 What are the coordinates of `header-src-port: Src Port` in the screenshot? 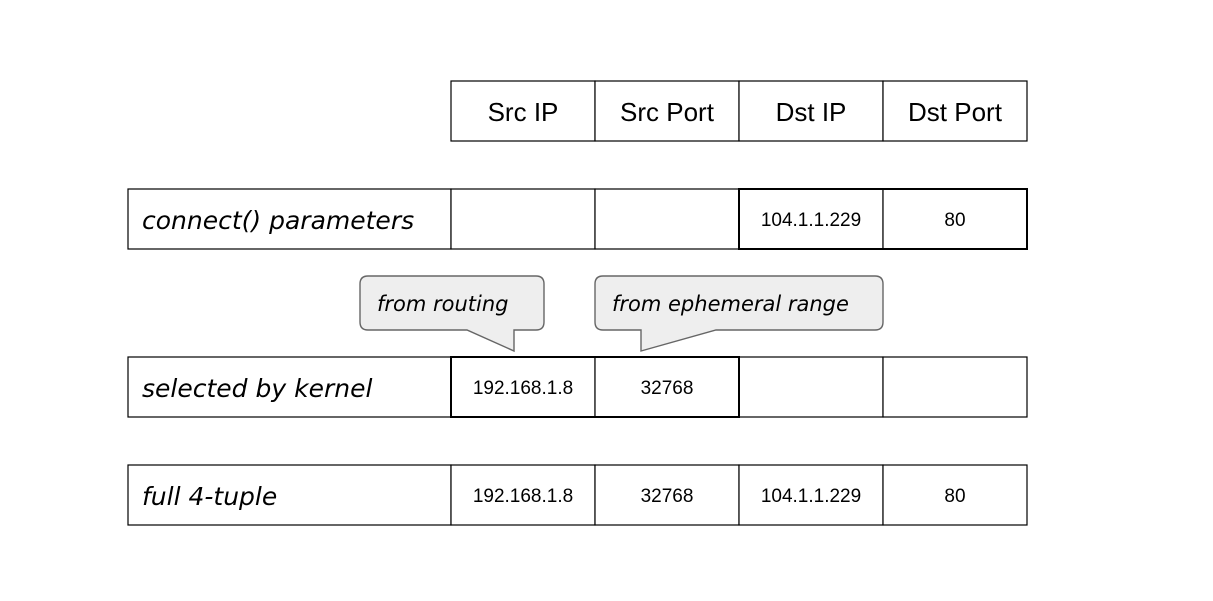 It's located at (667, 112).